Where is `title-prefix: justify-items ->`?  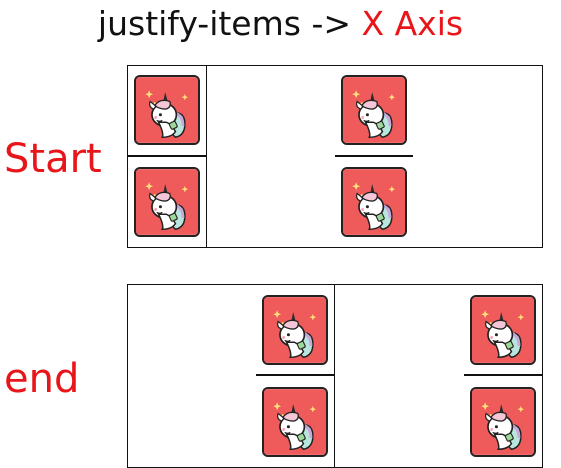
title-prefix: justify-items -> is located at coordinates (229, 23).